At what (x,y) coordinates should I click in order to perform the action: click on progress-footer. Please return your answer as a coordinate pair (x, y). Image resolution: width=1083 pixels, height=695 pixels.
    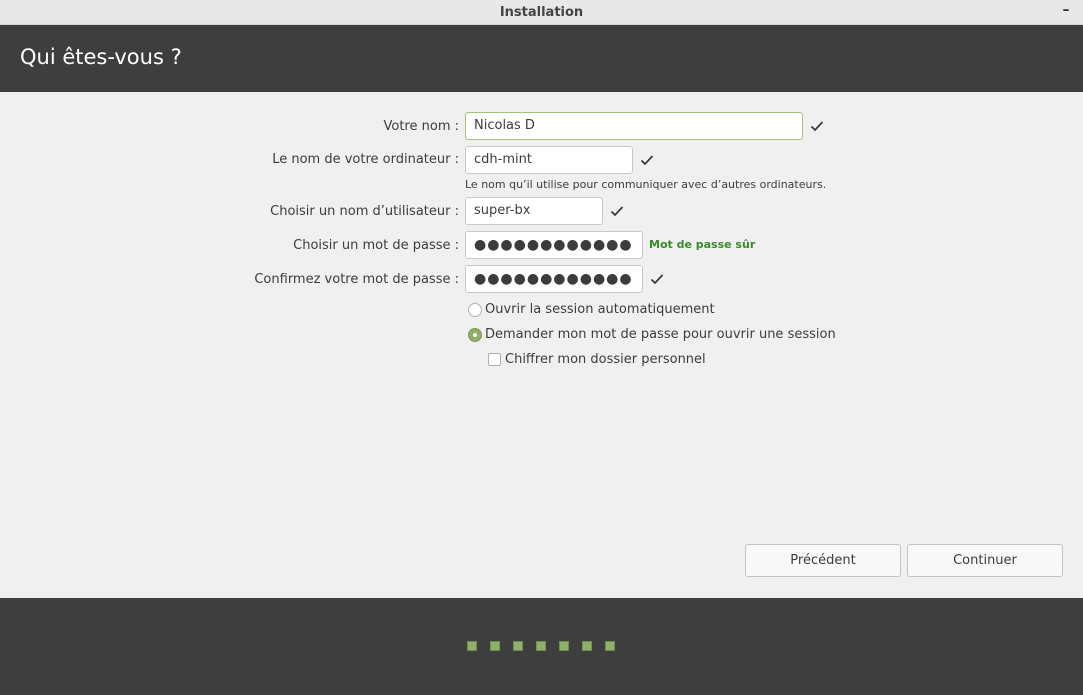
    Looking at the image, I should click on (541, 646).